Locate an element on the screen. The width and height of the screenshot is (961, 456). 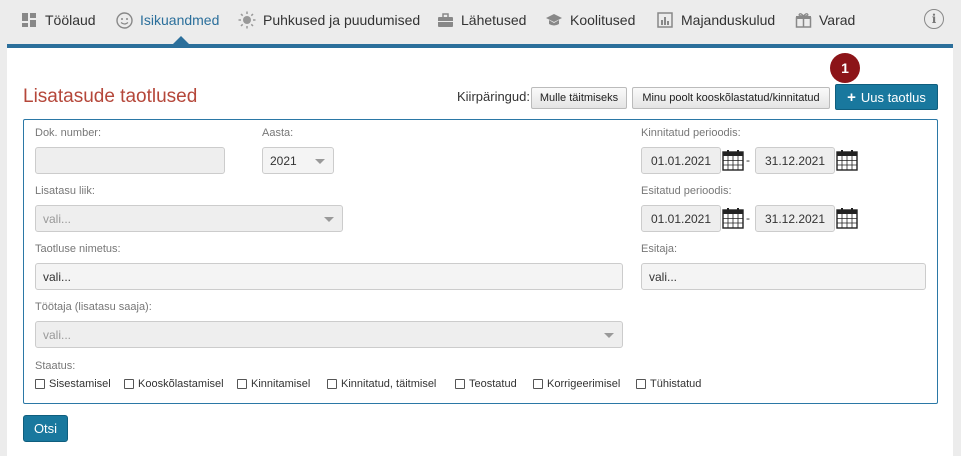
nav-item-varad: Varad is located at coordinates (824, 20).